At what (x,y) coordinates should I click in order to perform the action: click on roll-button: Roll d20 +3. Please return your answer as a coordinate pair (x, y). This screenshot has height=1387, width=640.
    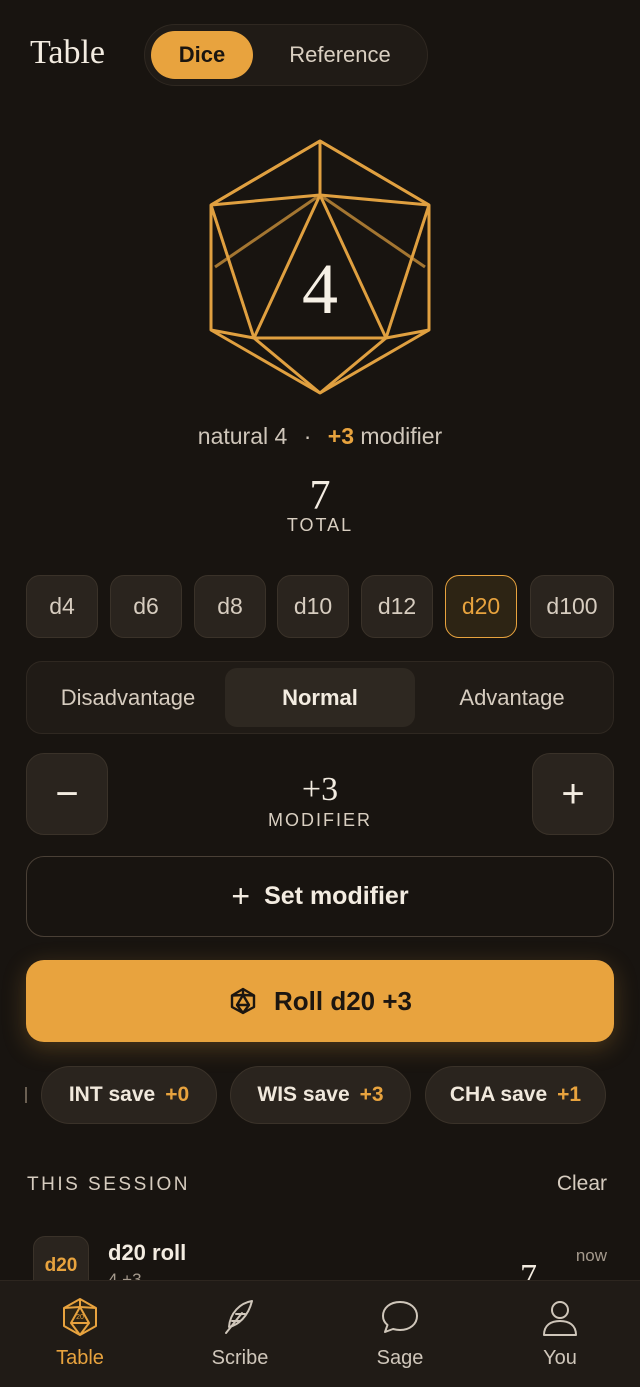
    Looking at the image, I should click on (320, 1001).